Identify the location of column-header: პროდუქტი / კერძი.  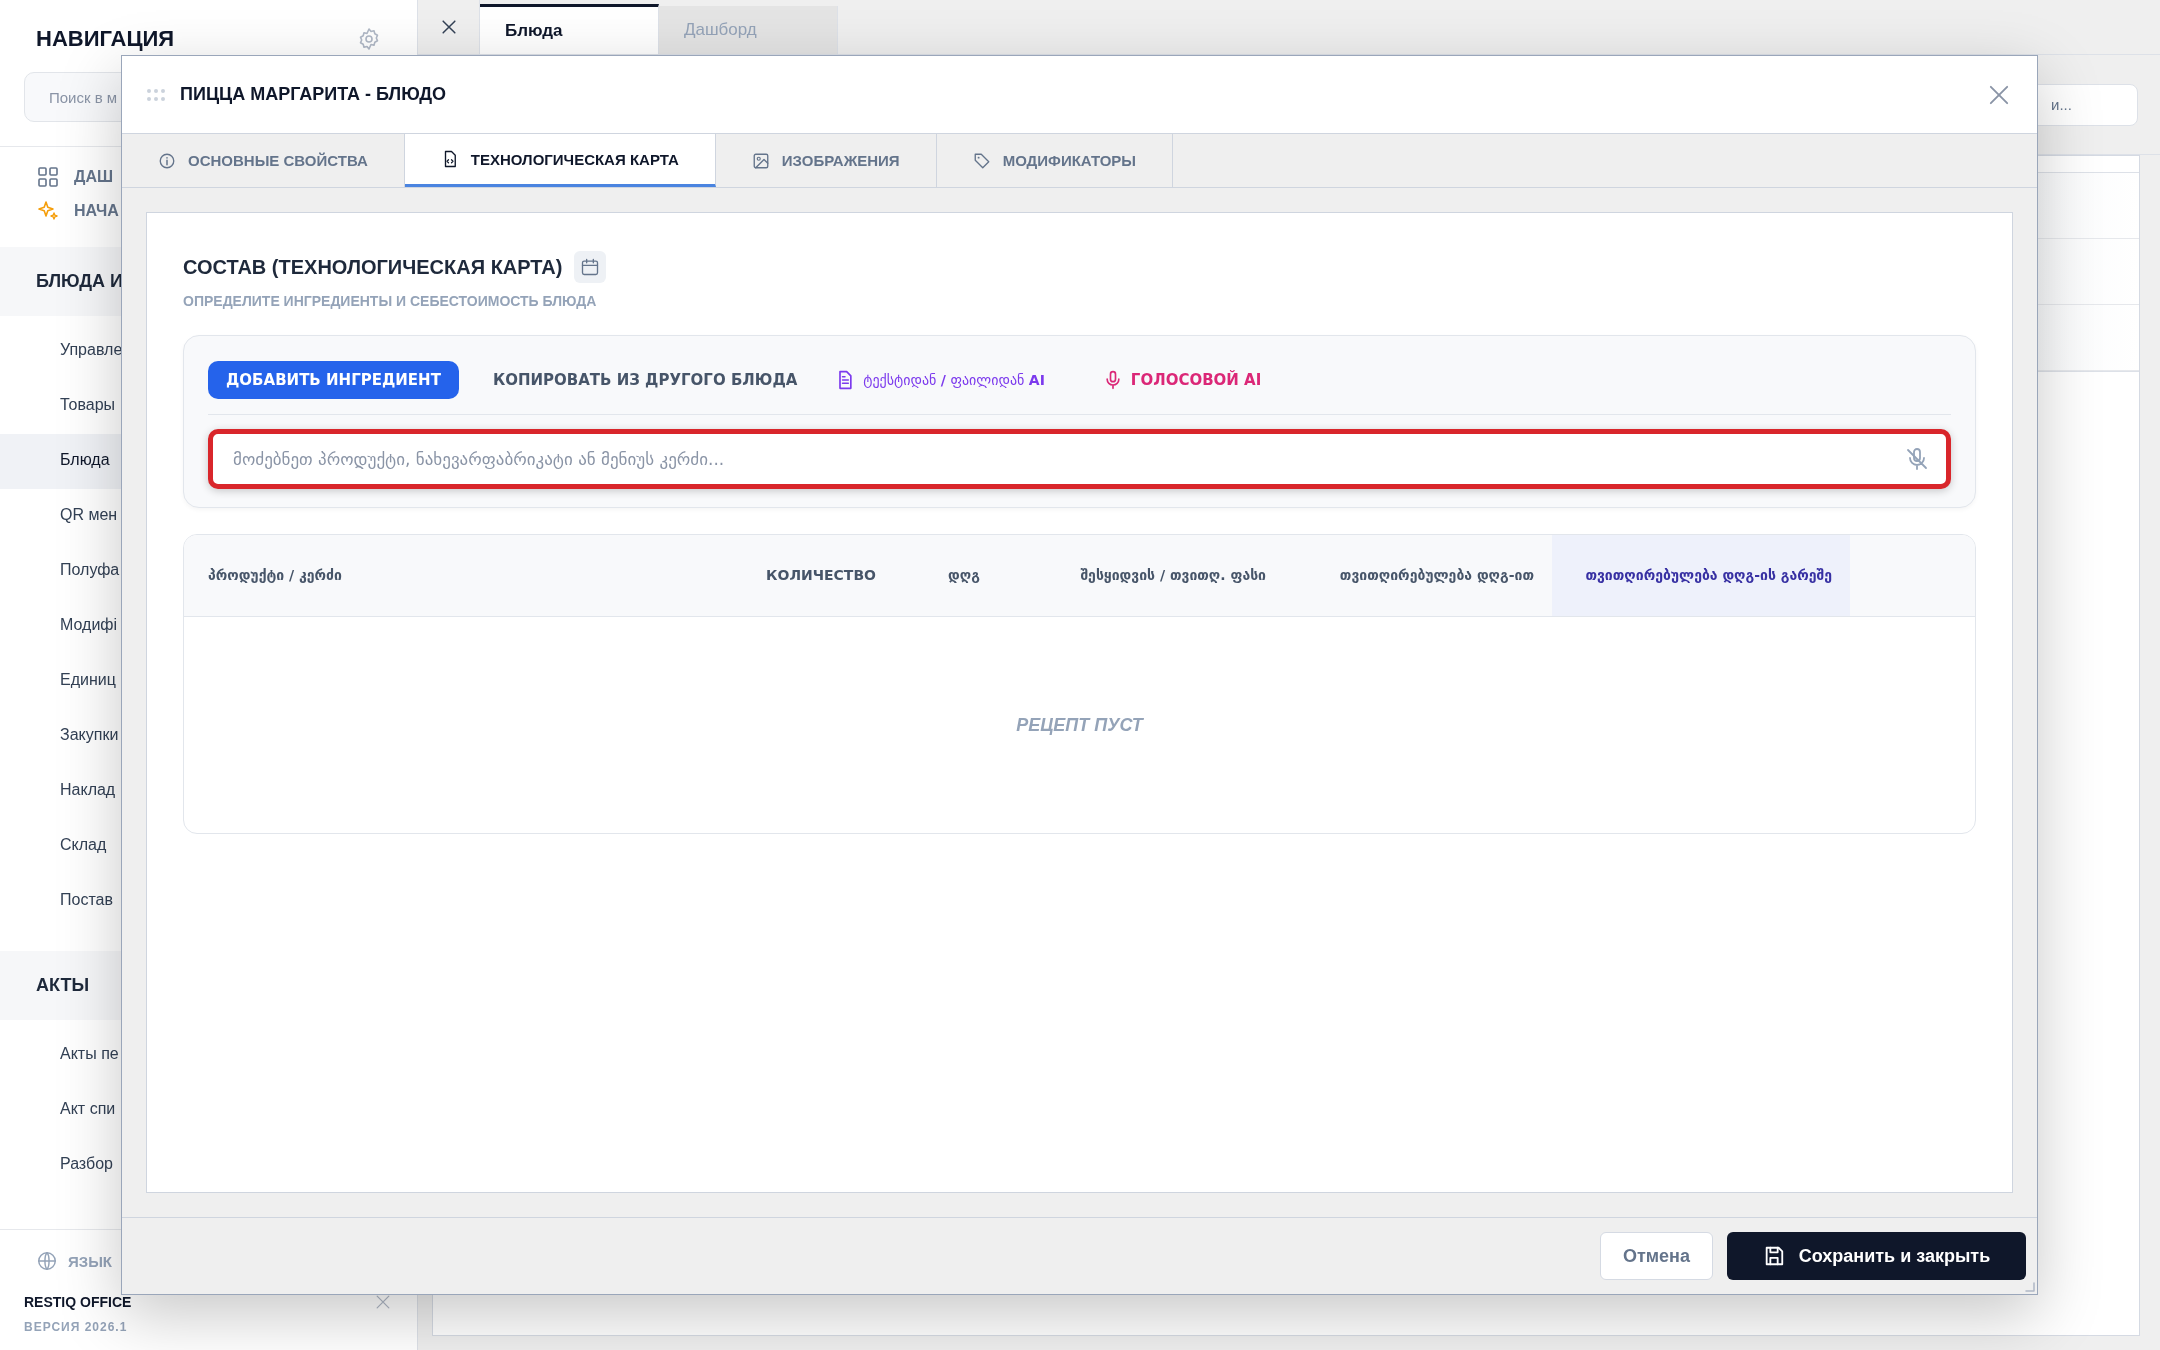
(275, 575).